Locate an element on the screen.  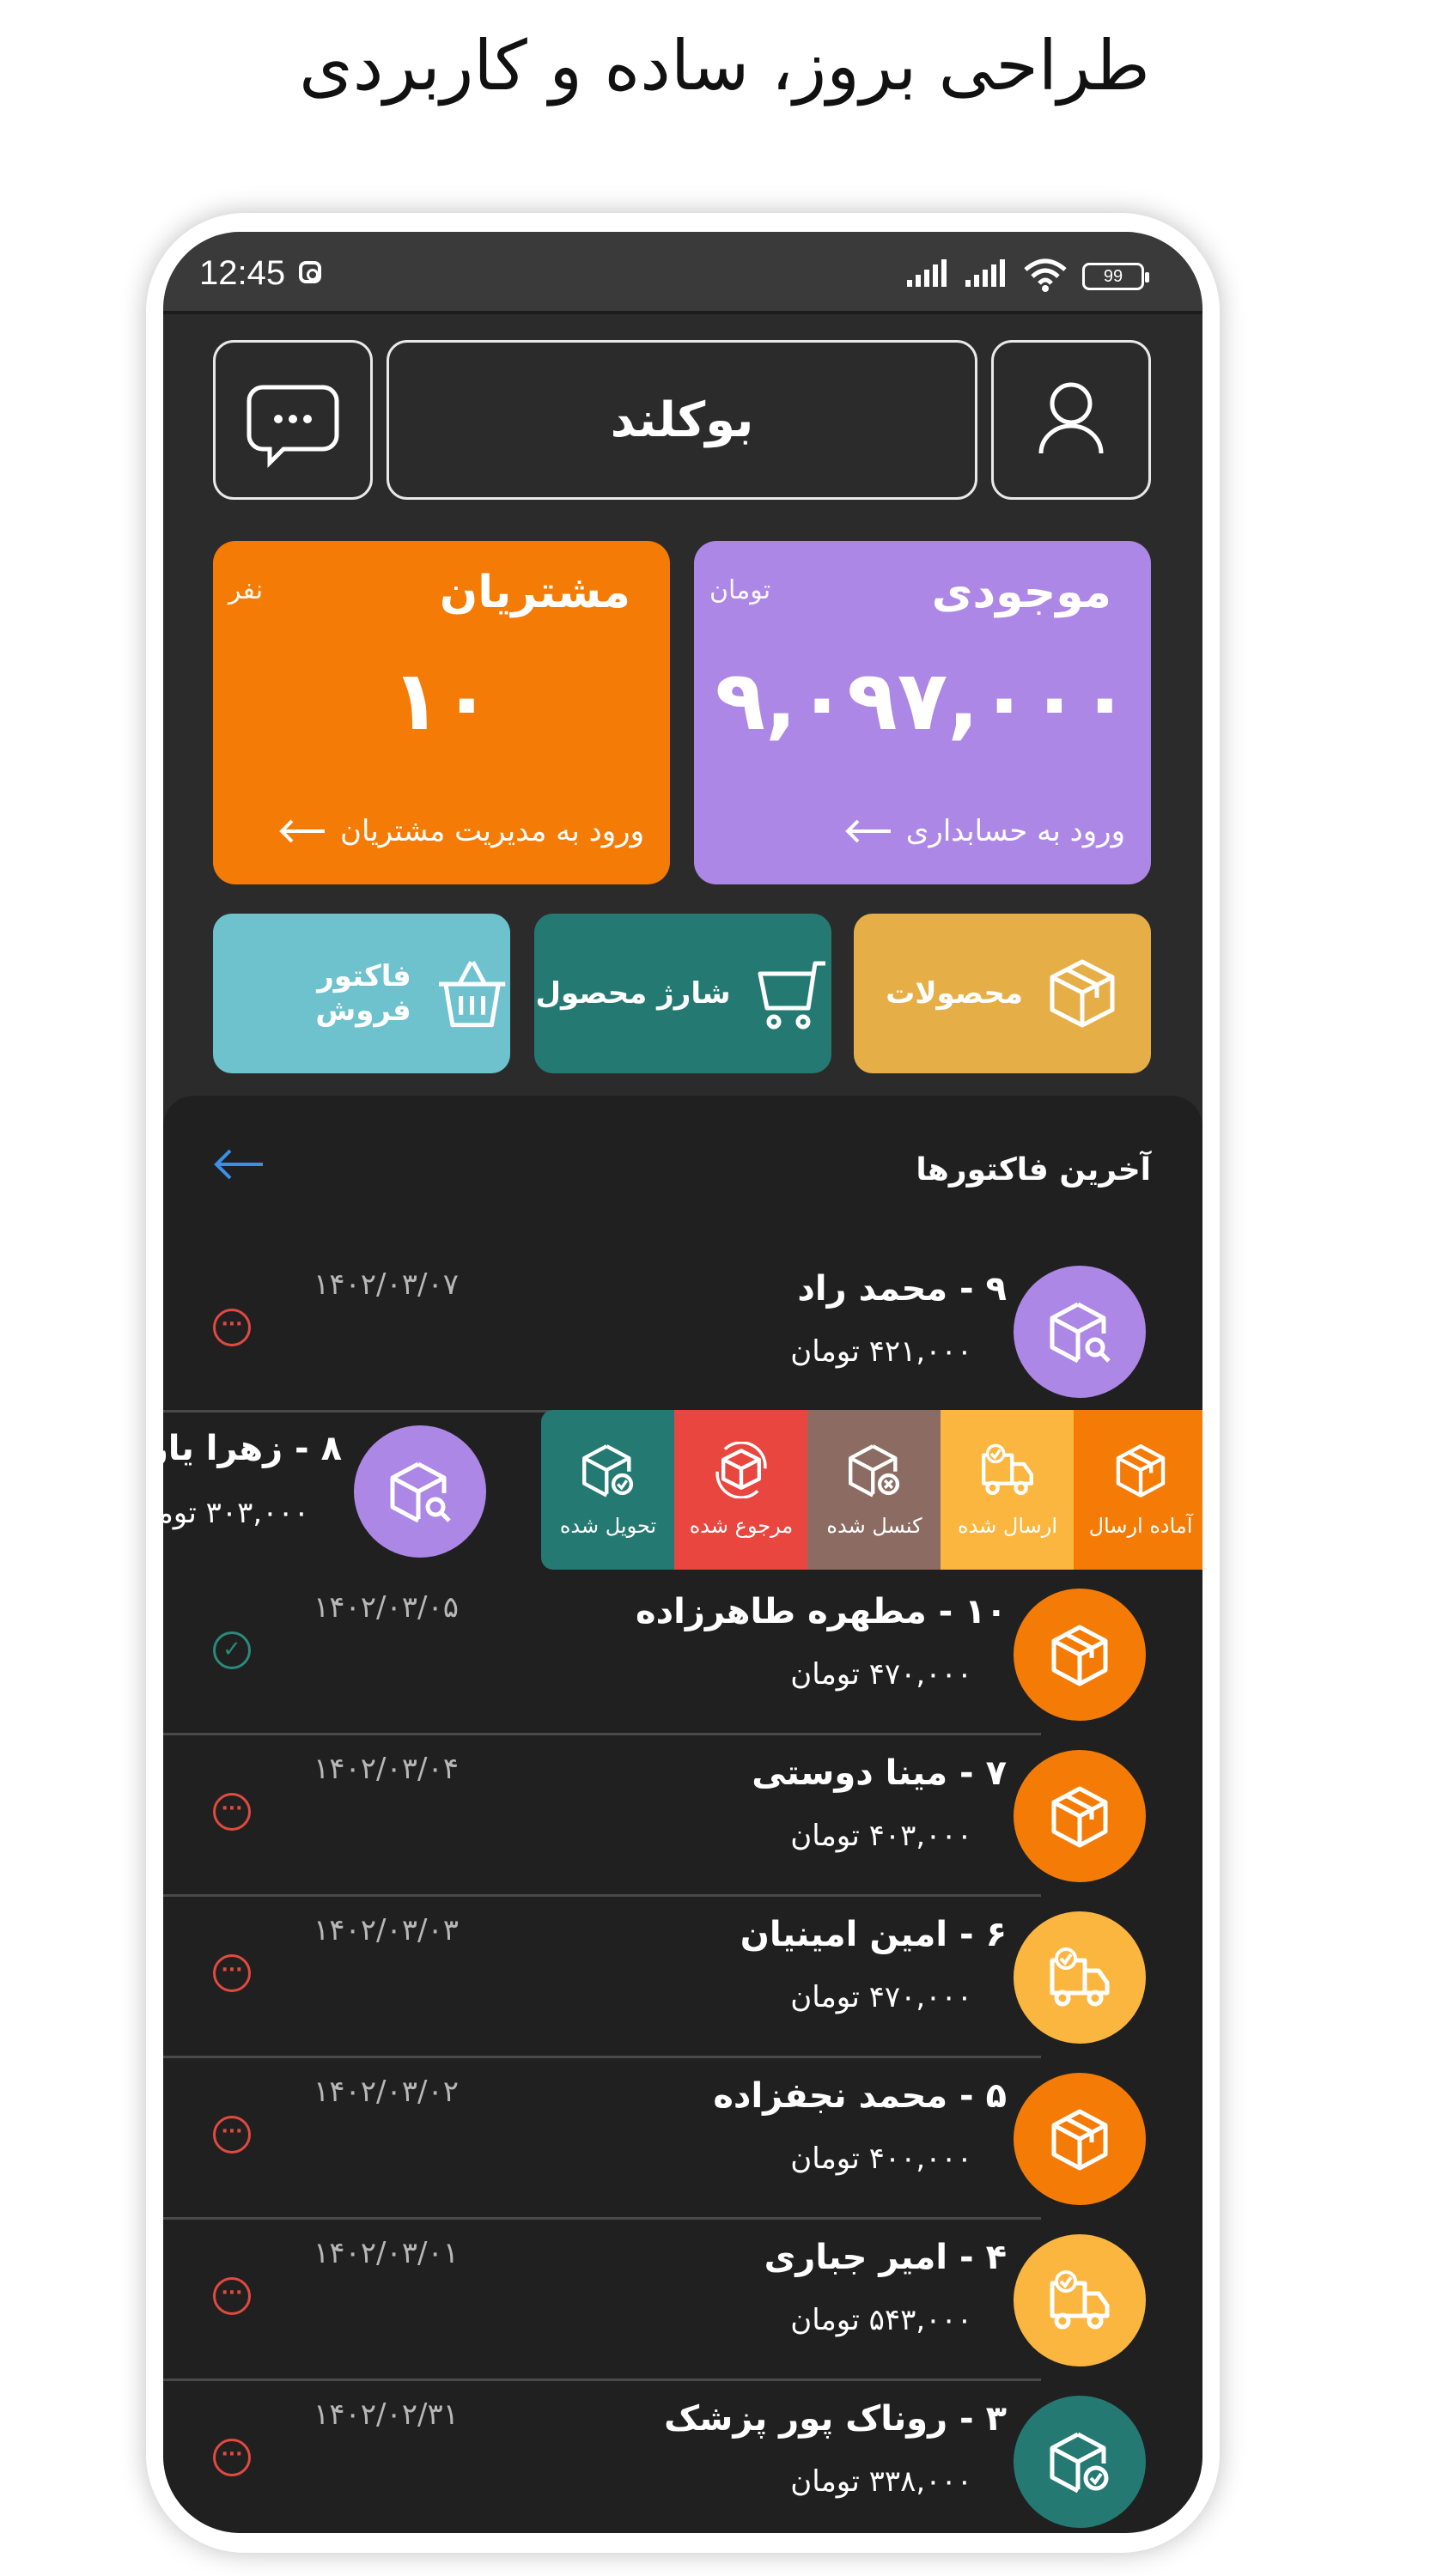
invoice-date: ۱۴۰۲/۰۳/۰۱ is located at coordinates (387, 2253).